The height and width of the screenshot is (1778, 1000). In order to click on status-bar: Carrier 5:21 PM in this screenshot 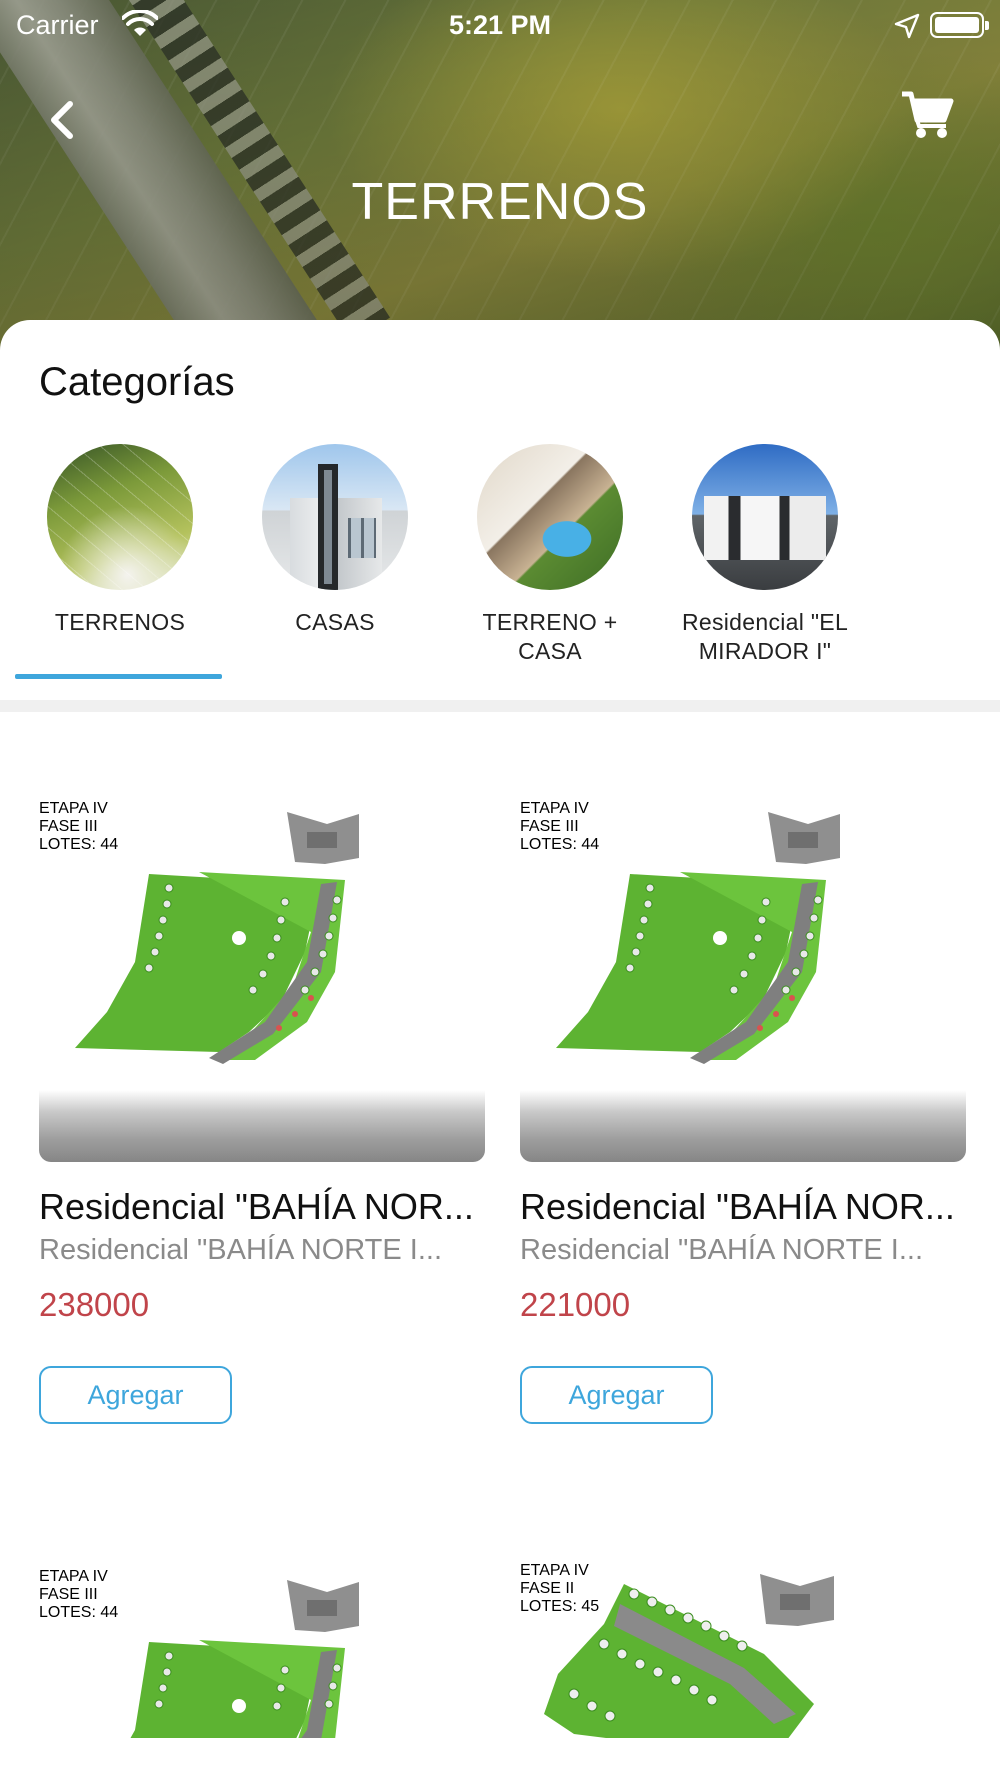, I will do `click(500, 26)`.